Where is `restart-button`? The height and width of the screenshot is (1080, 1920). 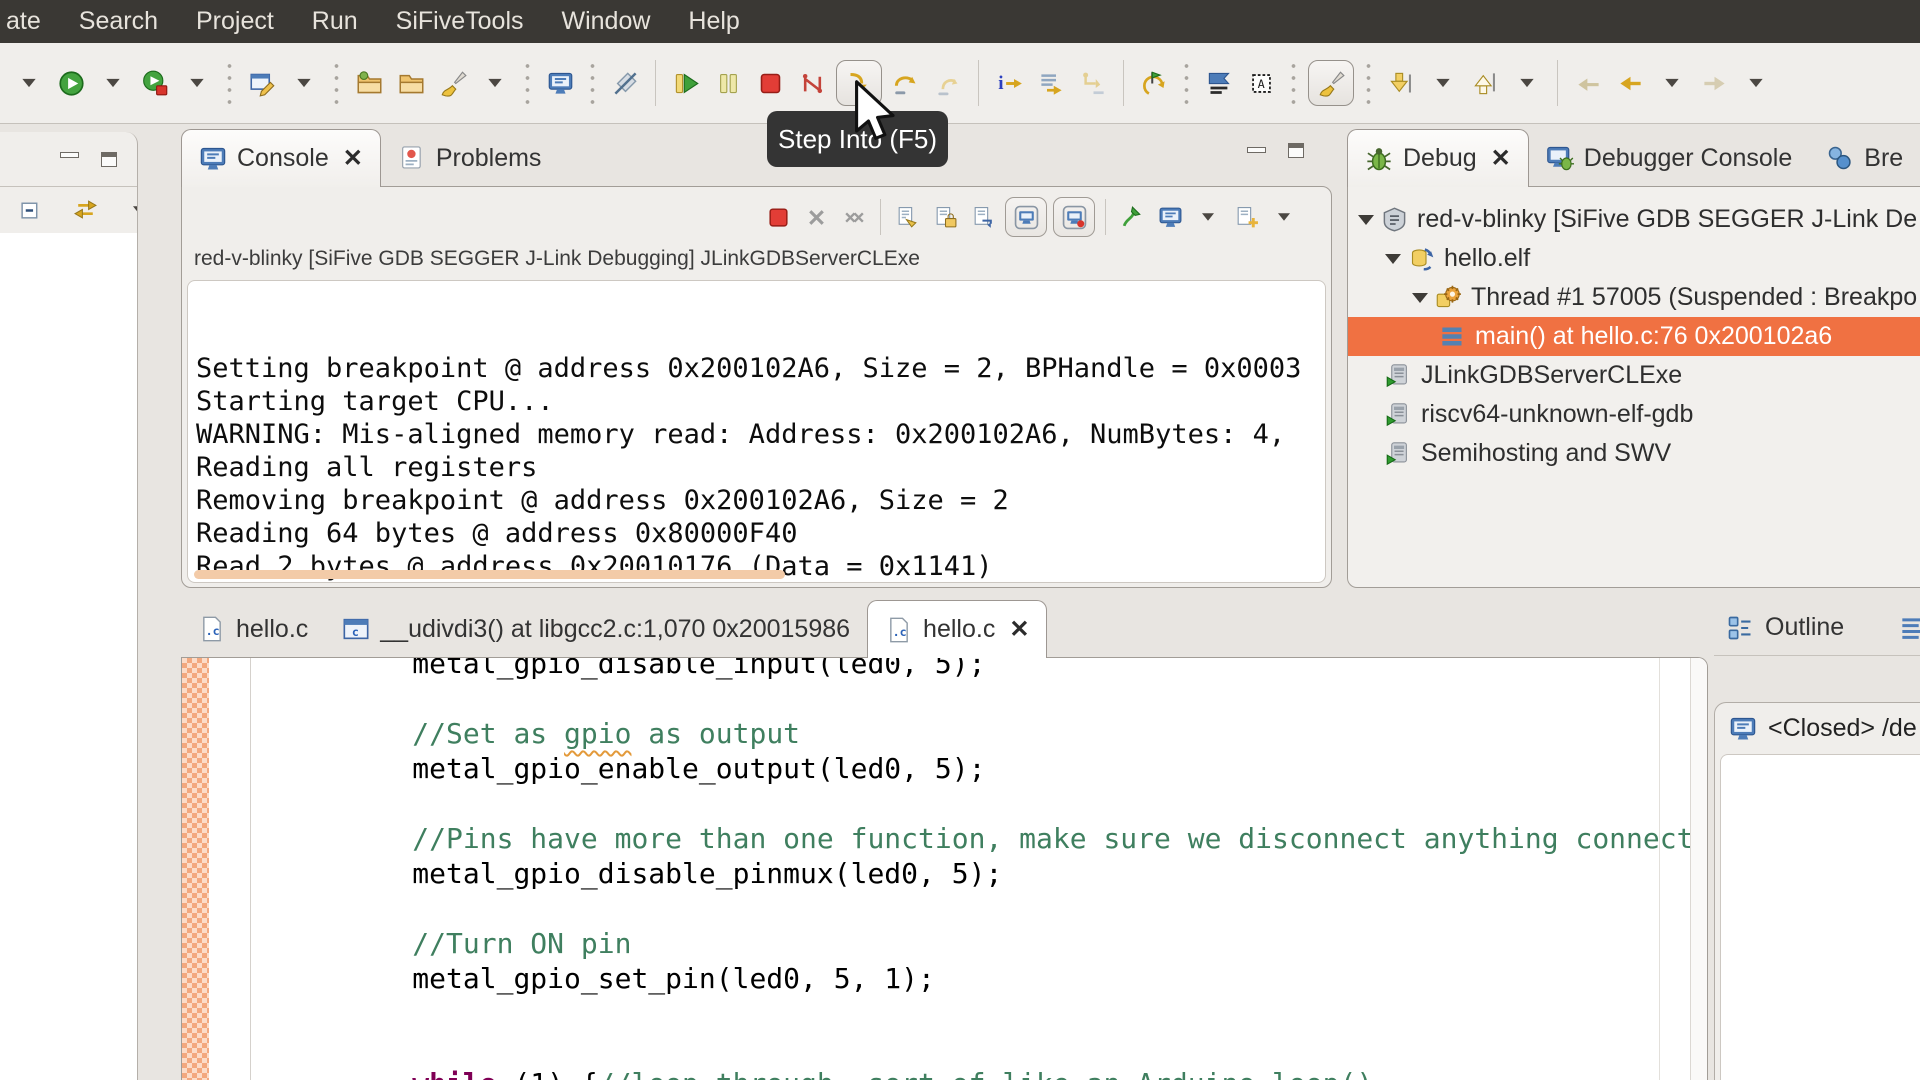 restart-button is located at coordinates (1154, 83).